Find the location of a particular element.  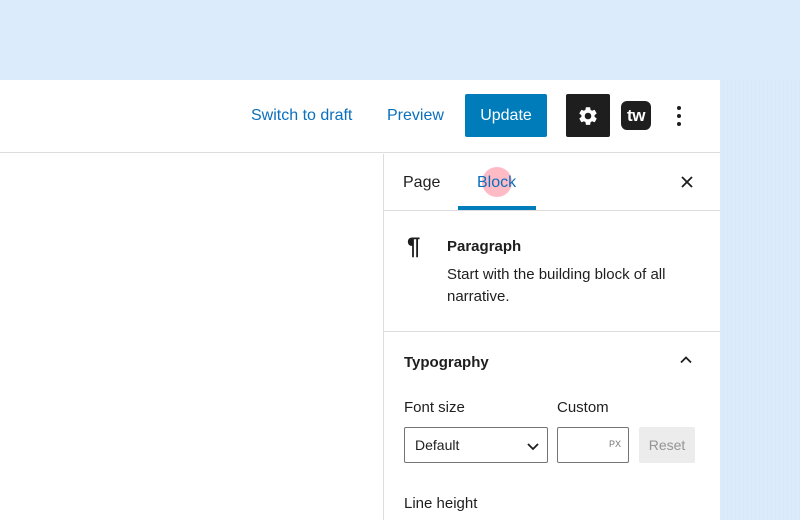

switch-to-draft-button: Switch to draft is located at coordinates (301, 116).